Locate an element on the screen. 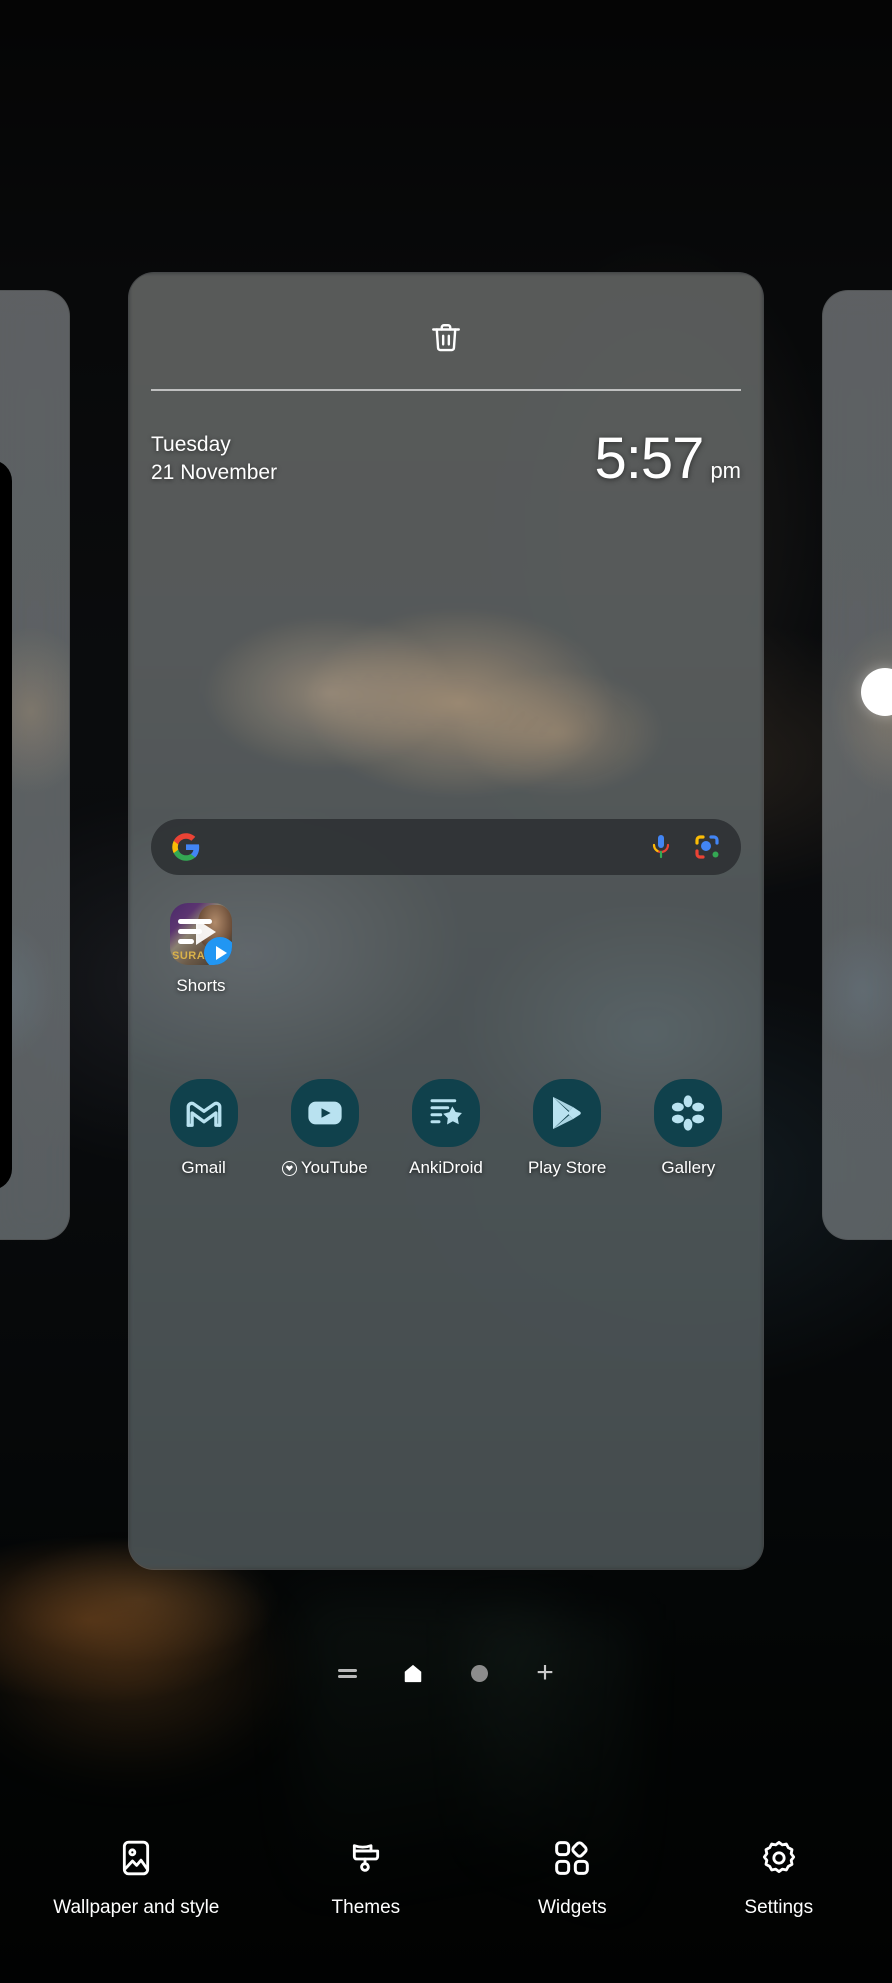  dock-item-gallery: Gallery is located at coordinates (688, 1128).